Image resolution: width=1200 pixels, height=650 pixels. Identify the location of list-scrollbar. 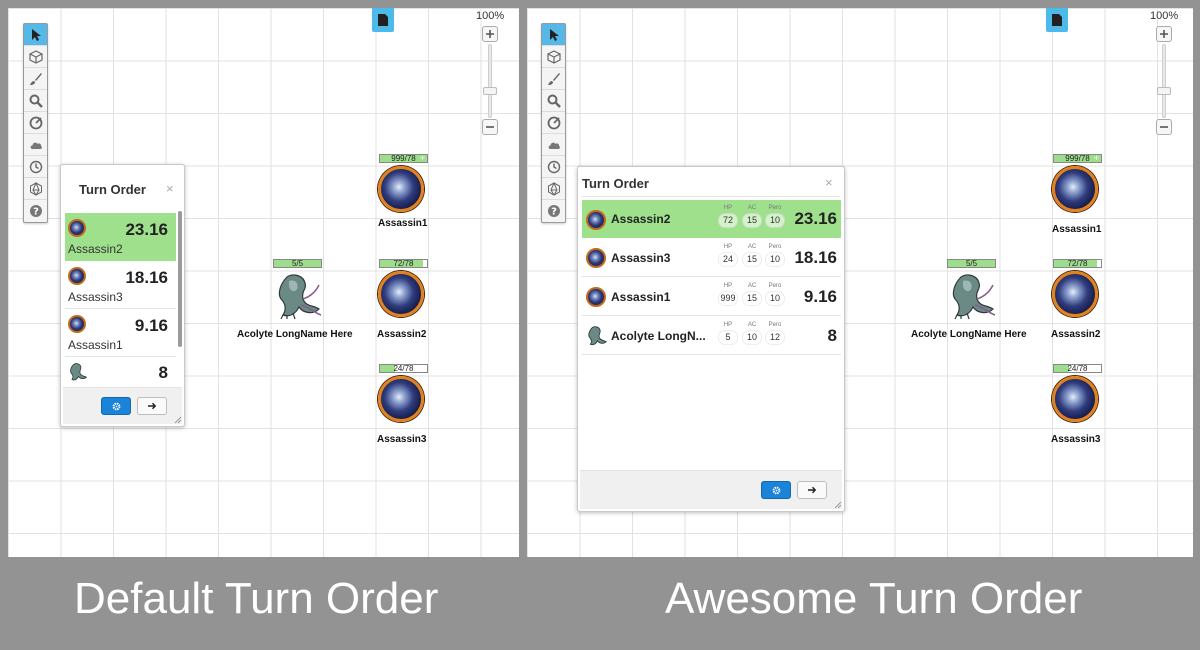
(180, 279).